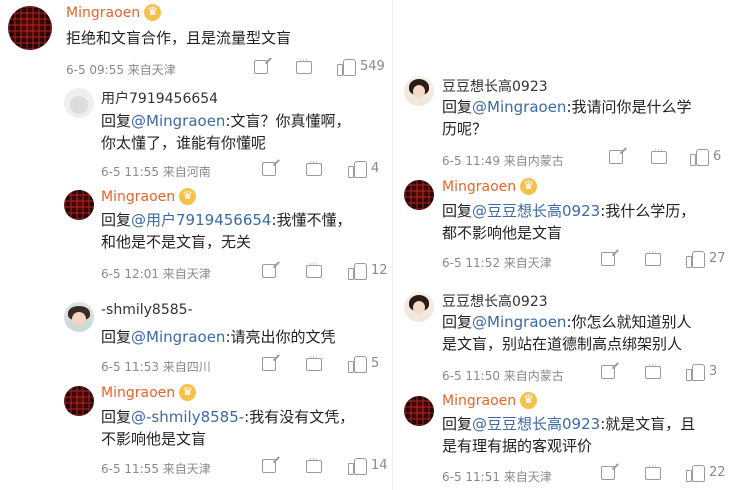 This screenshot has width=740, height=490. What do you see at coordinates (363, 169) in the screenshot?
I see `like-button: 4` at bounding box center [363, 169].